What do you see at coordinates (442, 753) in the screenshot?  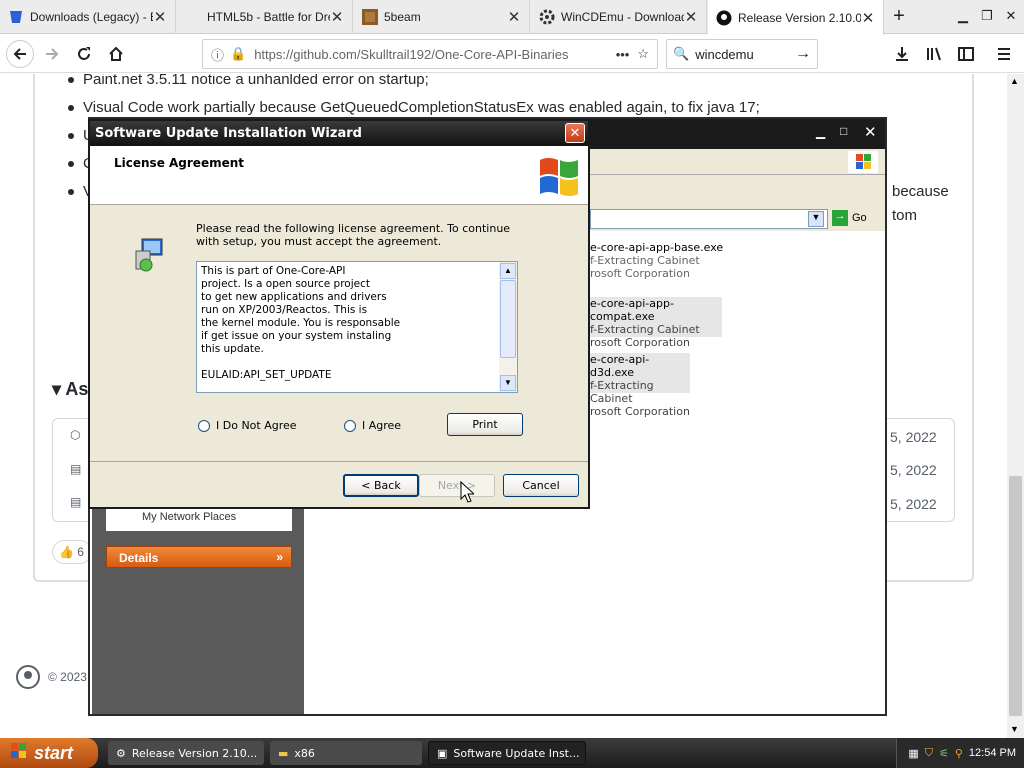 I see `installer-icon: ▣` at bounding box center [442, 753].